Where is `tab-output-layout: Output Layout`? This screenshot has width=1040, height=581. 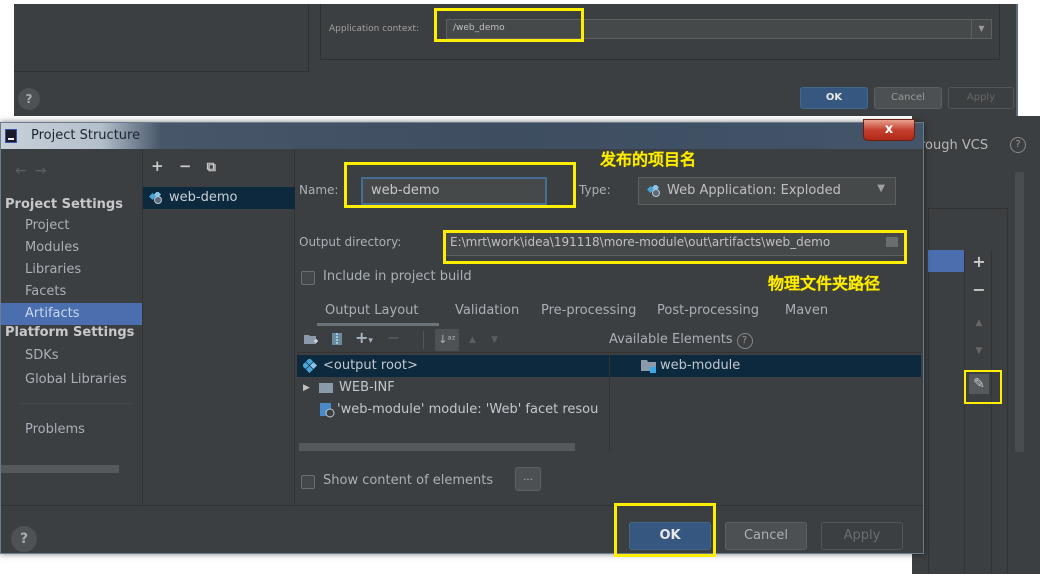
tab-output-layout: Output Layout is located at coordinates (371, 310).